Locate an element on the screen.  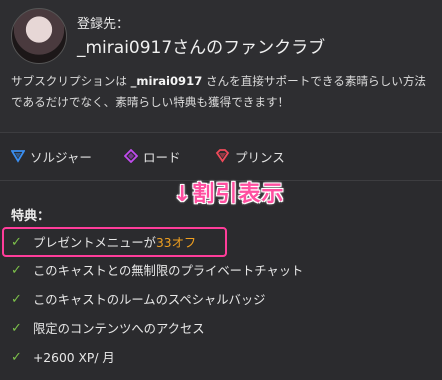
benefit-item: ✓ 限定のコンテンツへのアクセス is located at coordinates (108, 328).